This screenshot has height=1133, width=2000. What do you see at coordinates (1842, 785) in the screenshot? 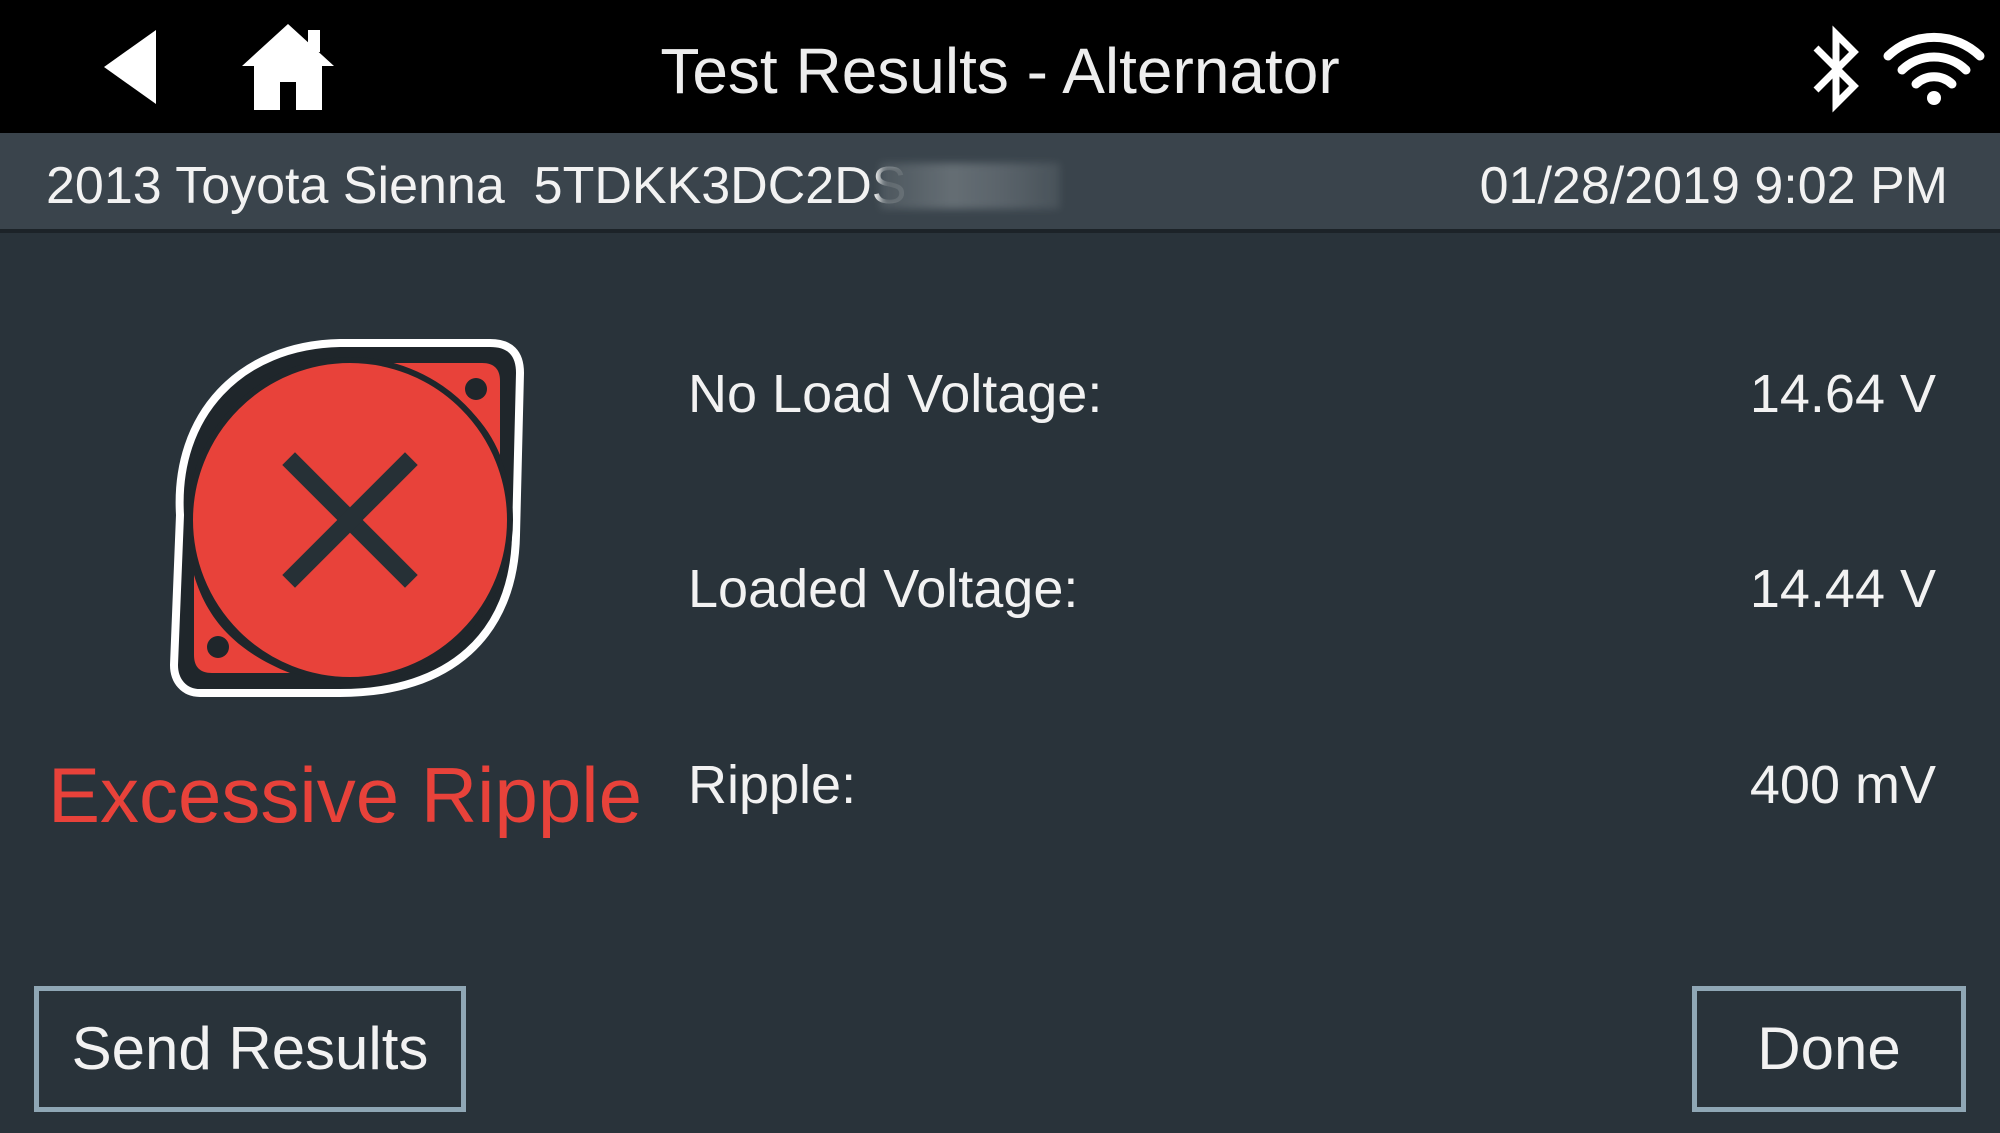
I see `measurement-value: 400 mV` at bounding box center [1842, 785].